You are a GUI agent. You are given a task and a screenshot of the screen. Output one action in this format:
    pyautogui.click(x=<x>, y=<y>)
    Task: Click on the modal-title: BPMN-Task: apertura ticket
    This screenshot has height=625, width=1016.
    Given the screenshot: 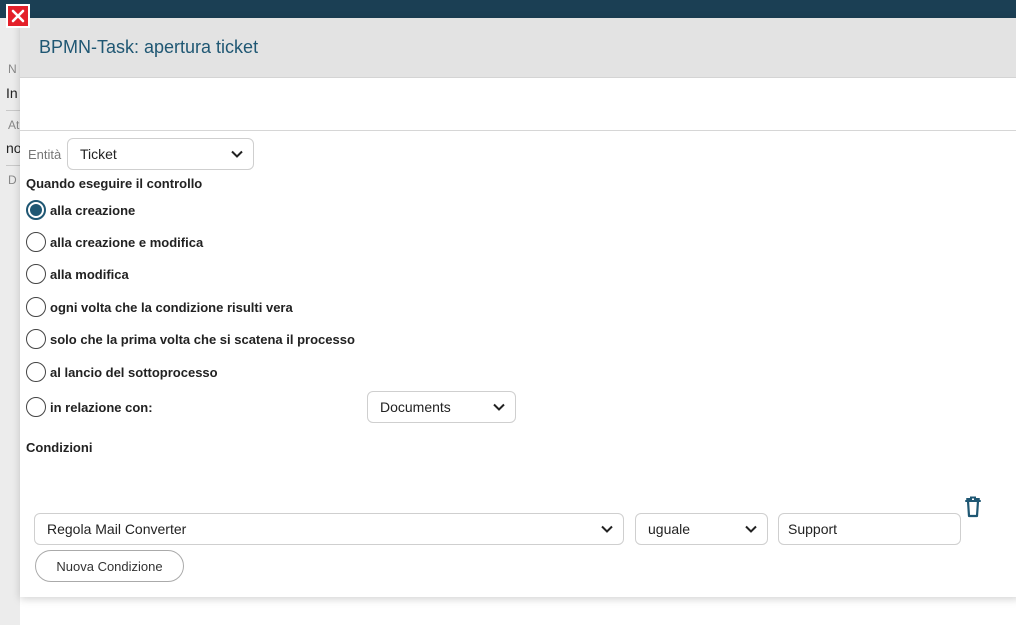 What is the action you would take?
    pyautogui.click(x=149, y=47)
    